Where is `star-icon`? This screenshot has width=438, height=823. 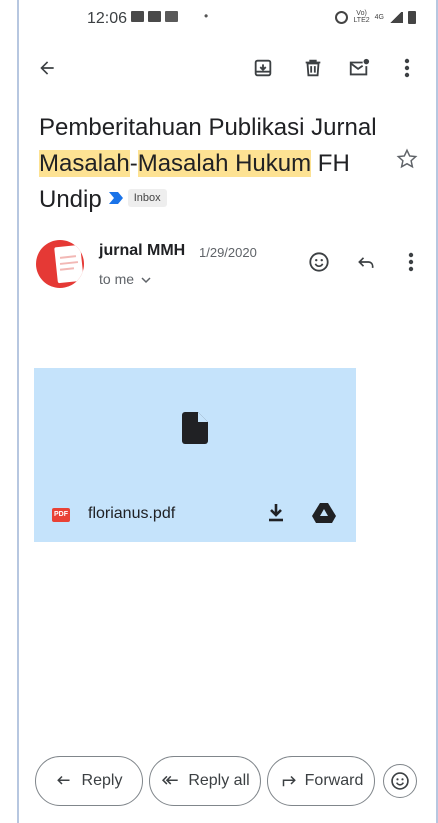 star-icon is located at coordinates (407, 158).